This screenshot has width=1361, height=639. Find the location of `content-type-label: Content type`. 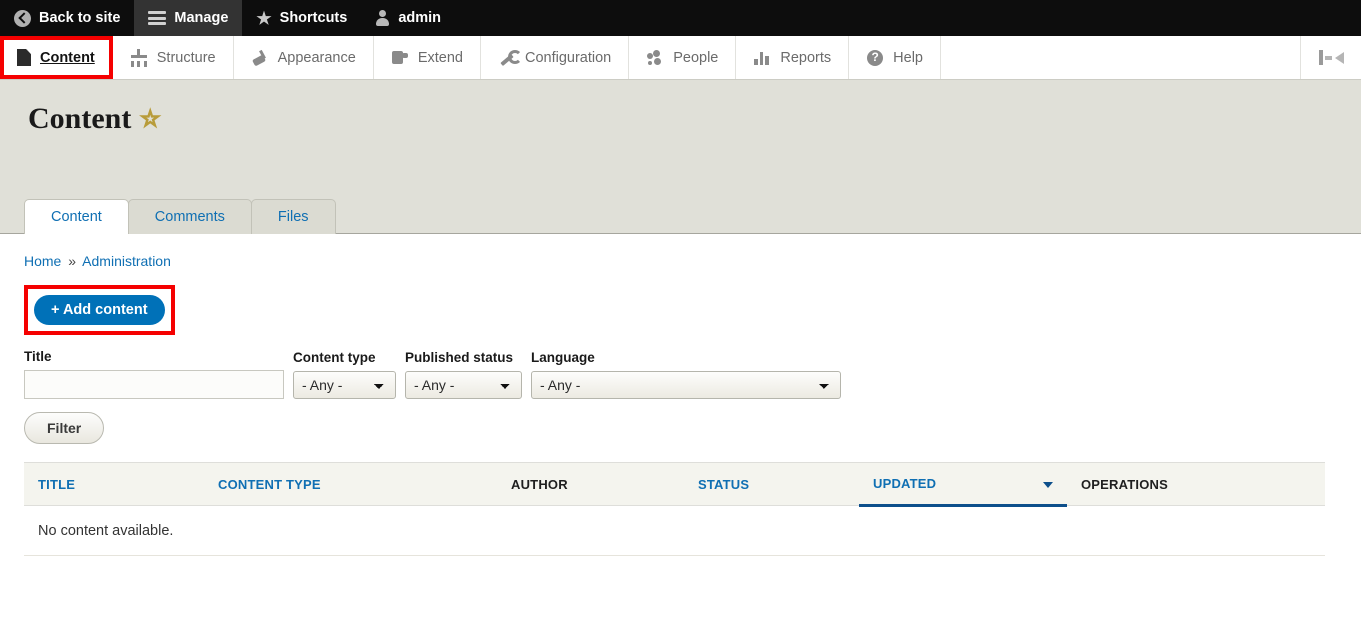

content-type-label: Content type is located at coordinates (334, 357).